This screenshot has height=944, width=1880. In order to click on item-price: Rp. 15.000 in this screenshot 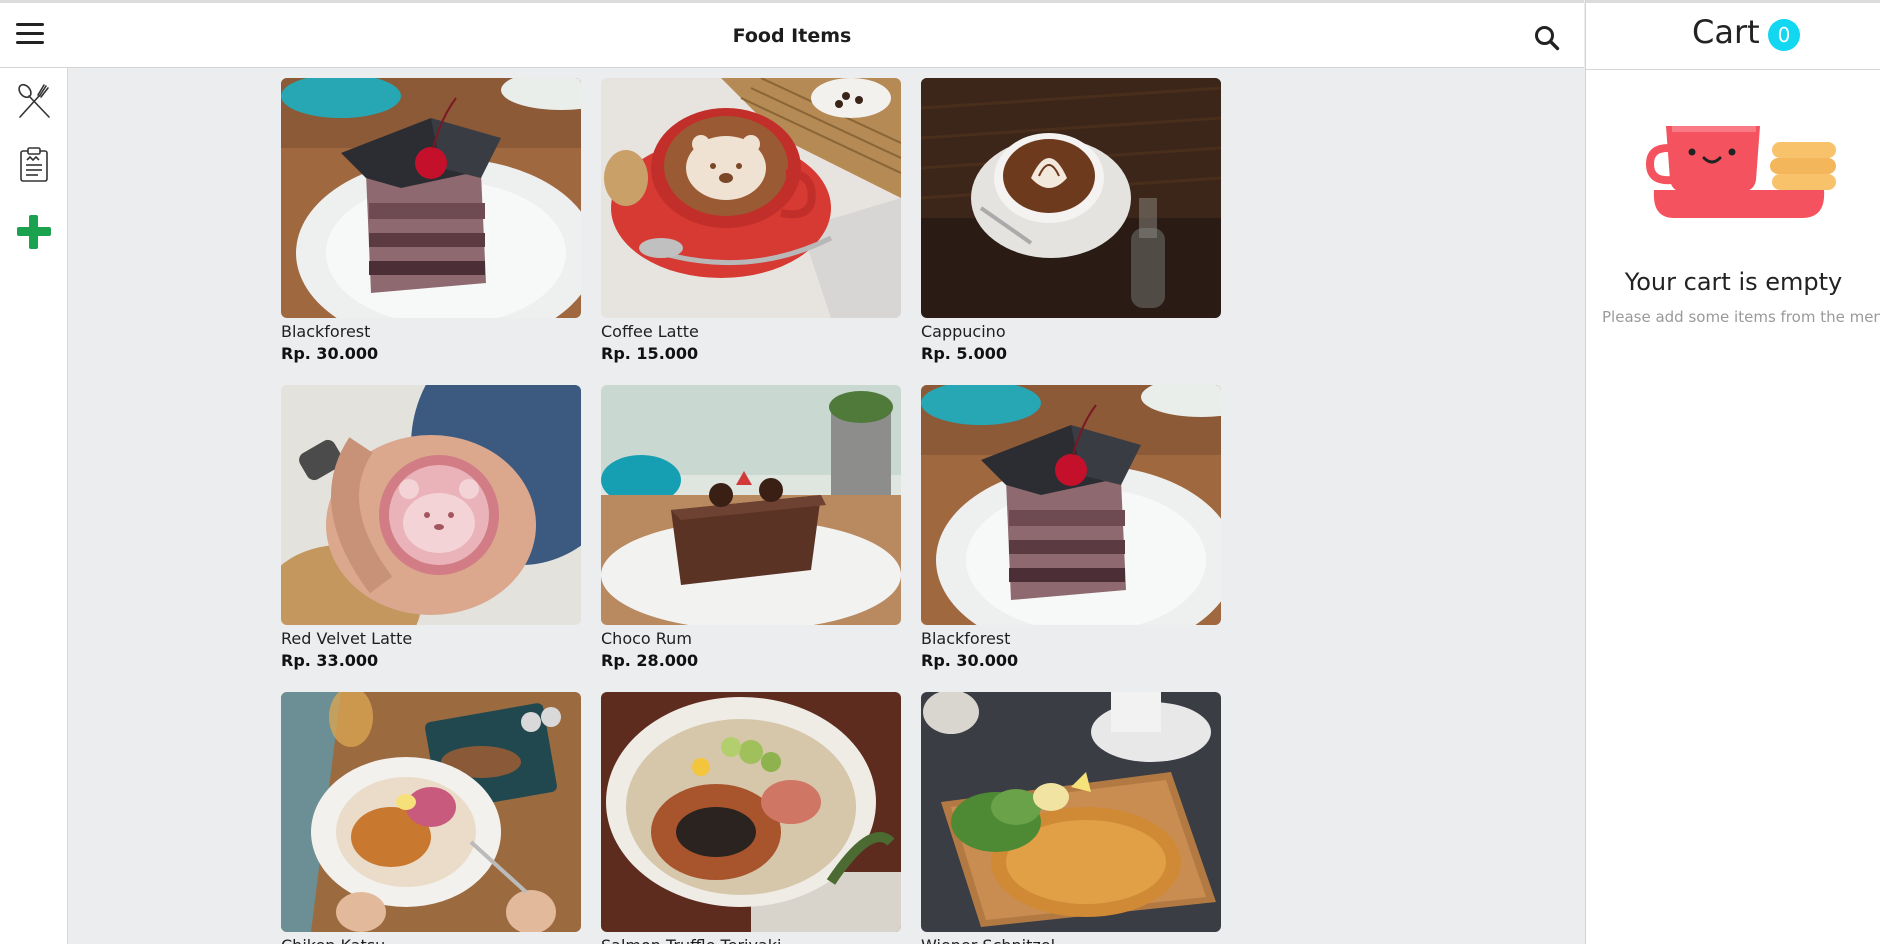, I will do `click(650, 353)`.